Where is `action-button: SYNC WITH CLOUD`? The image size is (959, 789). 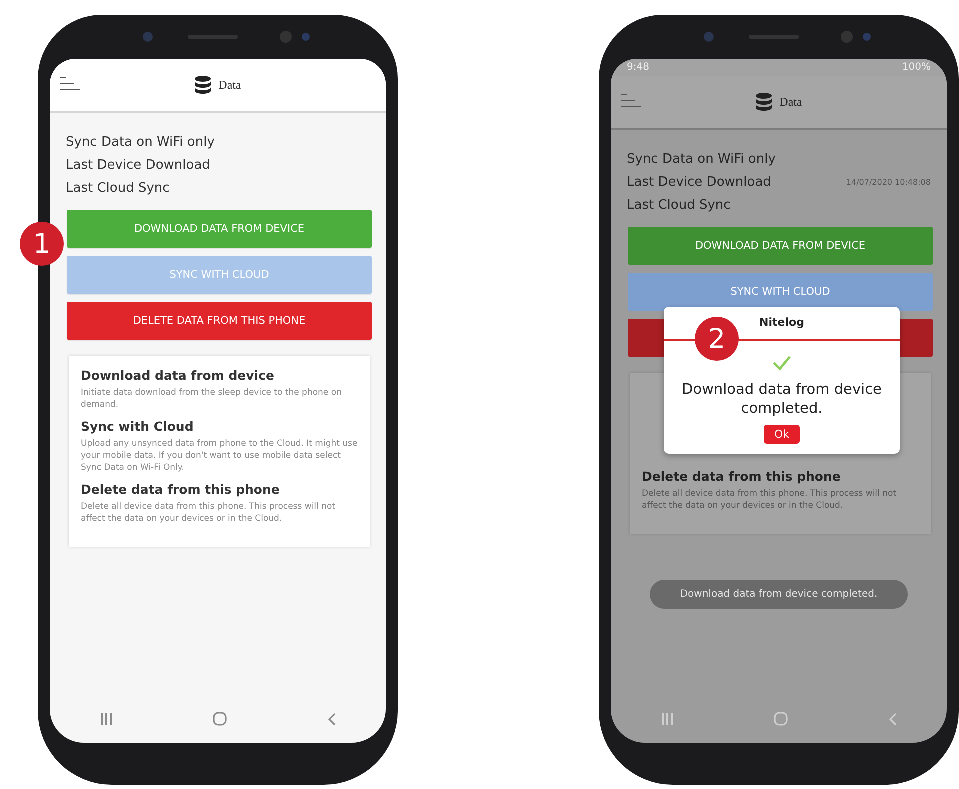
action-button: SYNC WITH CLOUD is located at coordinates (780, 292).